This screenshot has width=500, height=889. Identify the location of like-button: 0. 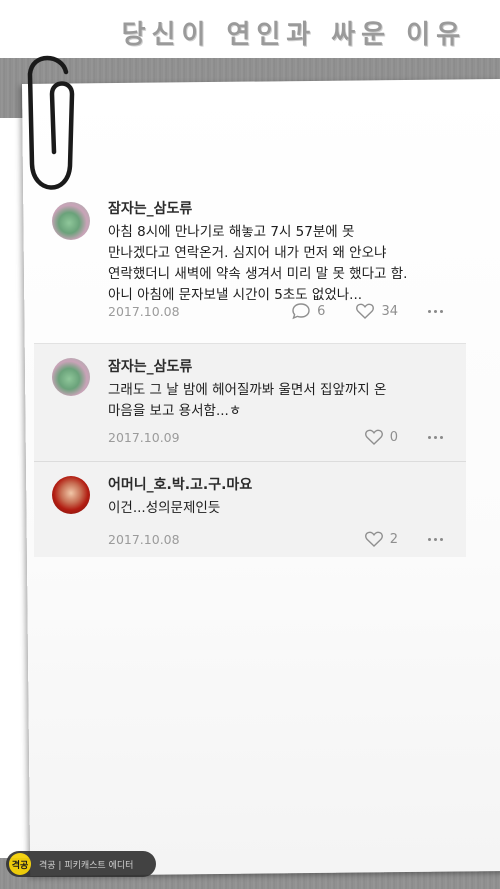
(381, 437).